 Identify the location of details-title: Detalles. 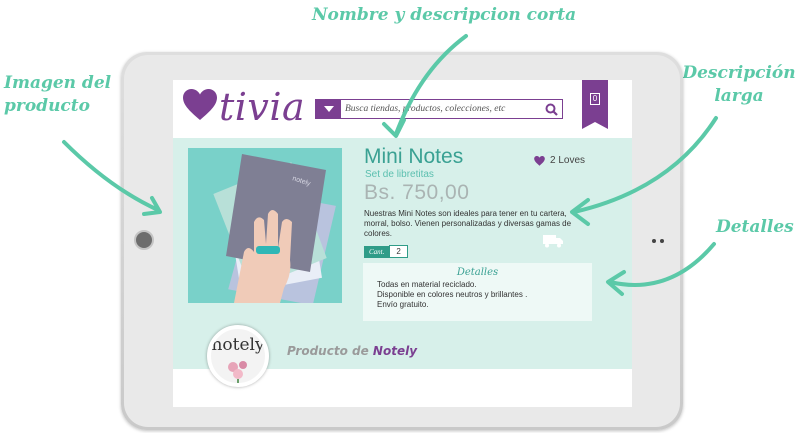
(477, 272).